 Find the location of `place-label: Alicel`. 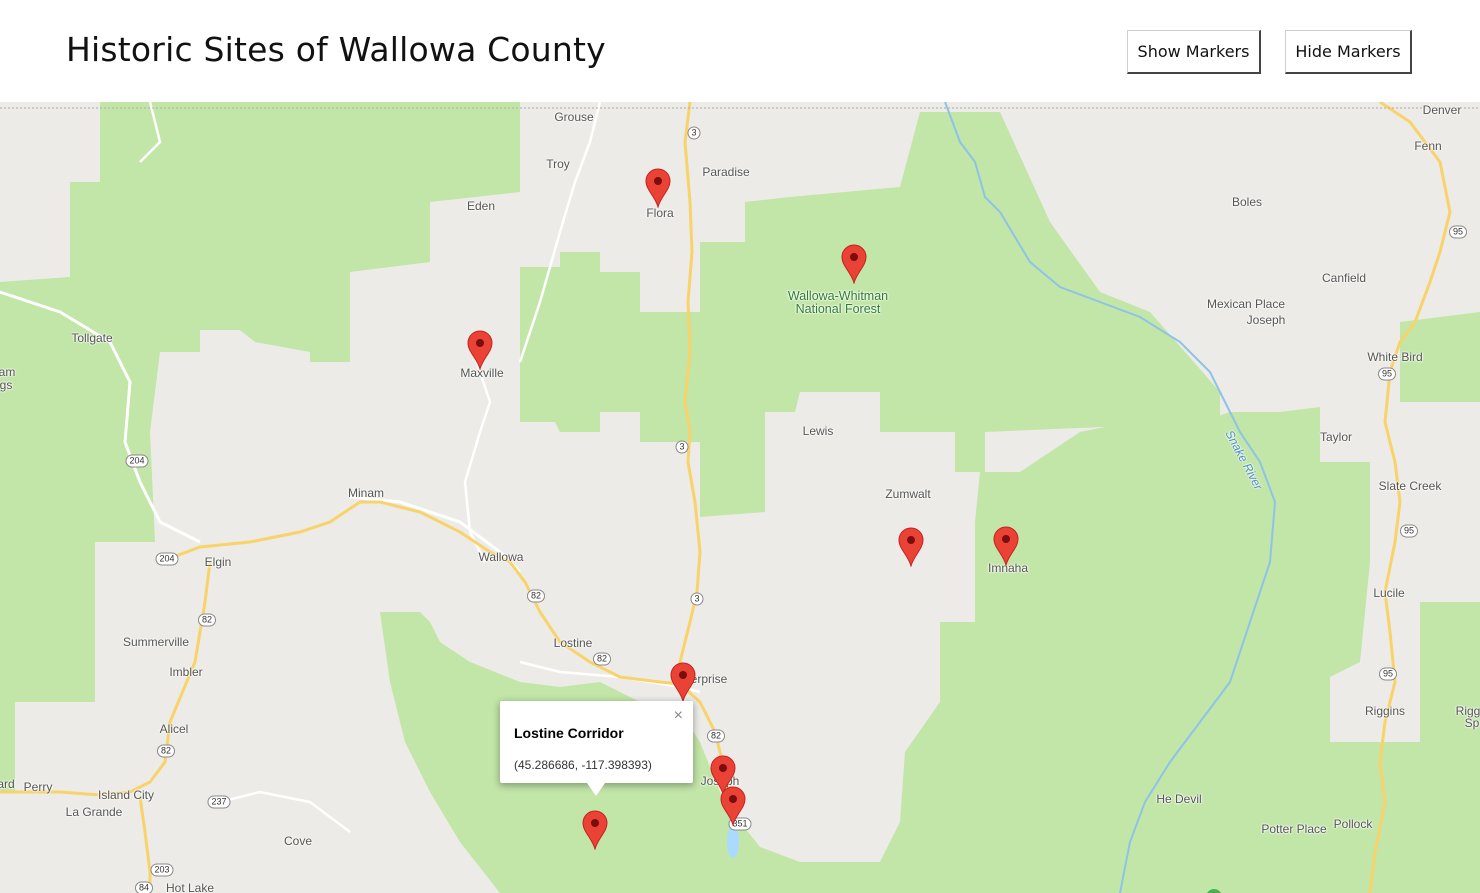

place-label: Alicel is located at coordinates (174, 729).